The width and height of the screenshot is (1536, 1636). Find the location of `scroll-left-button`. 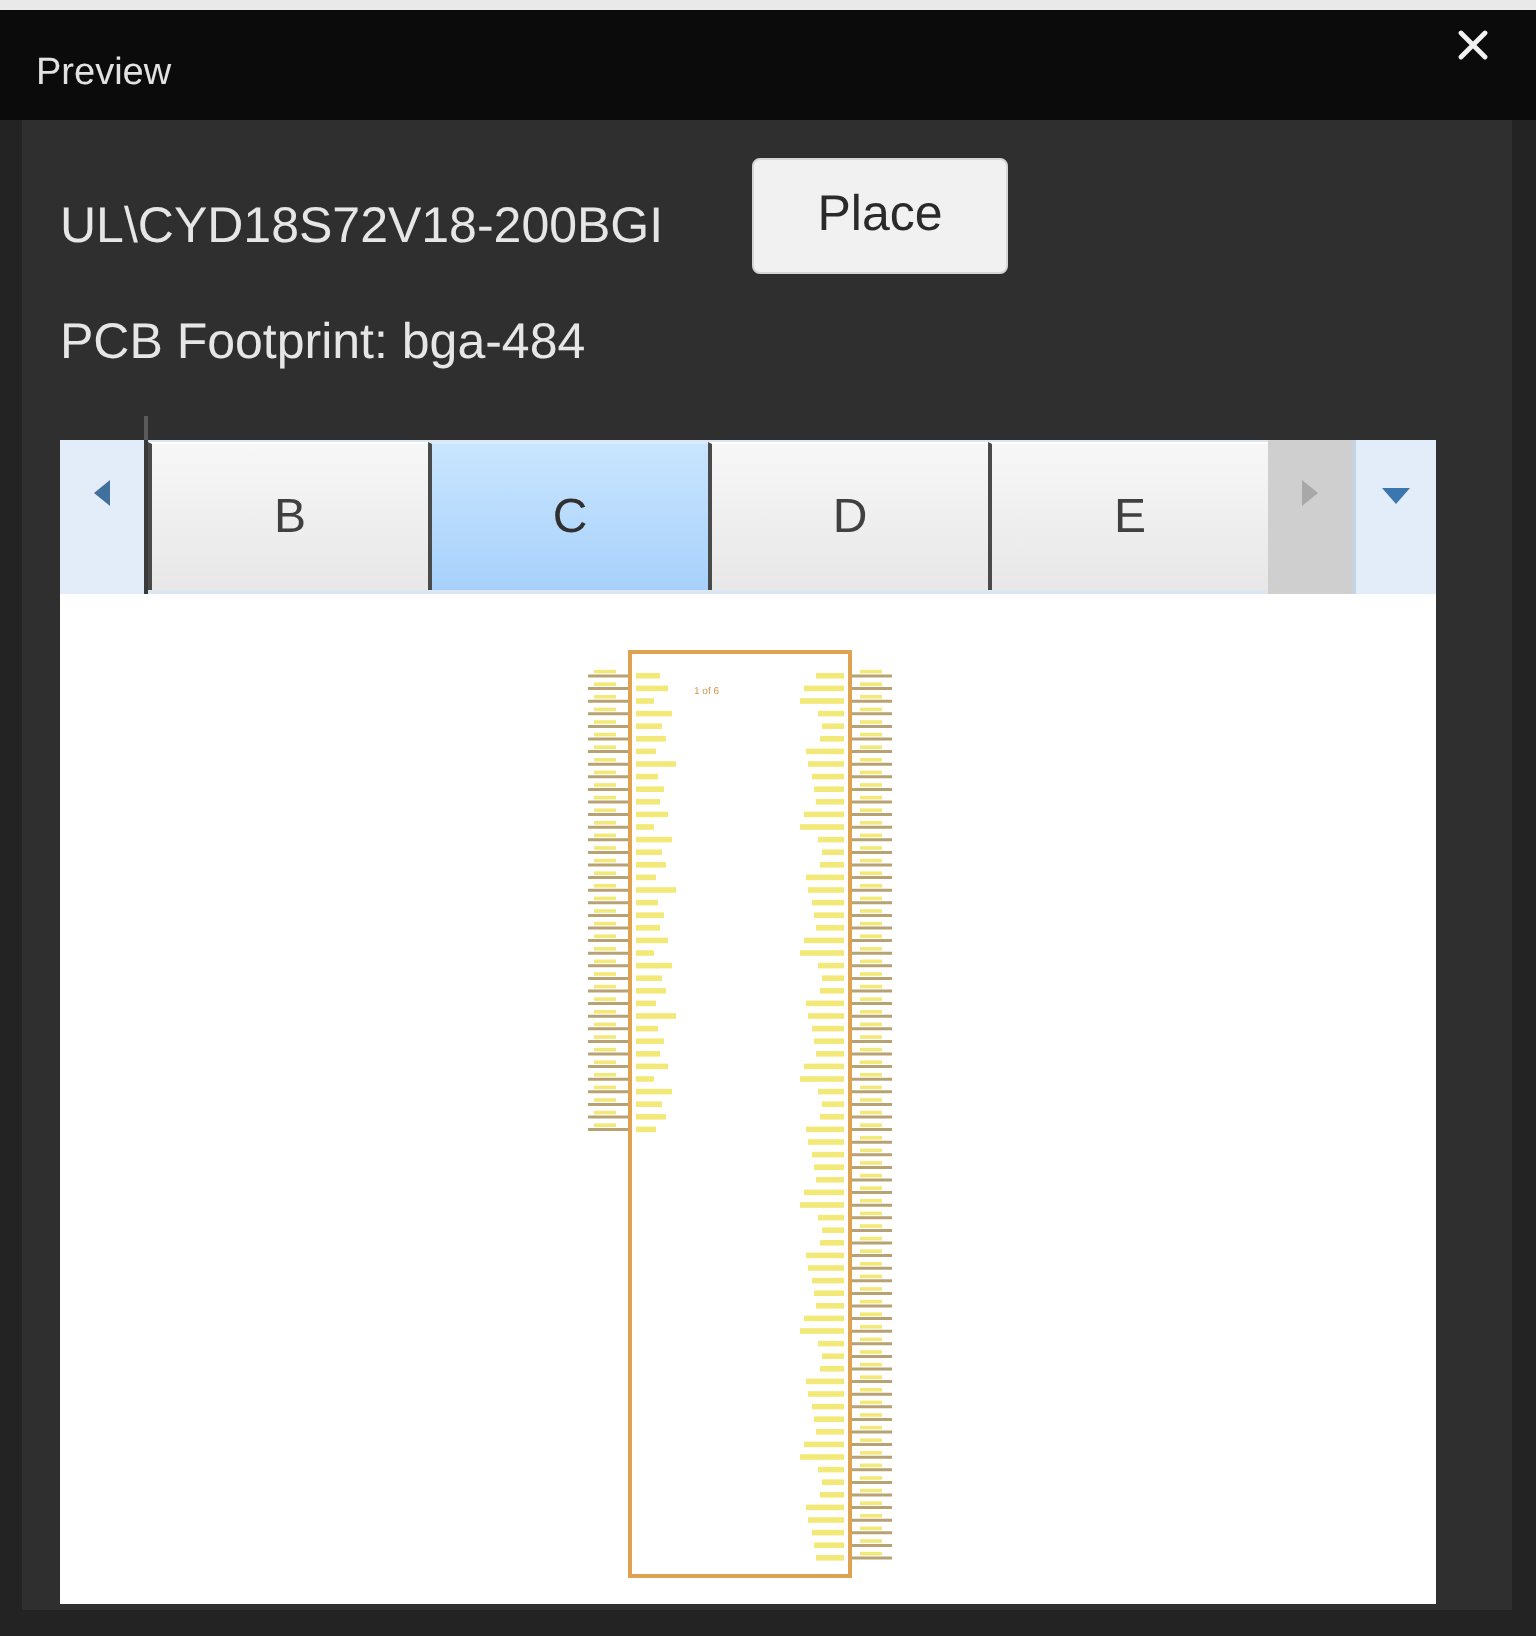

scroll-left-button is located at coordinates (102, 517).